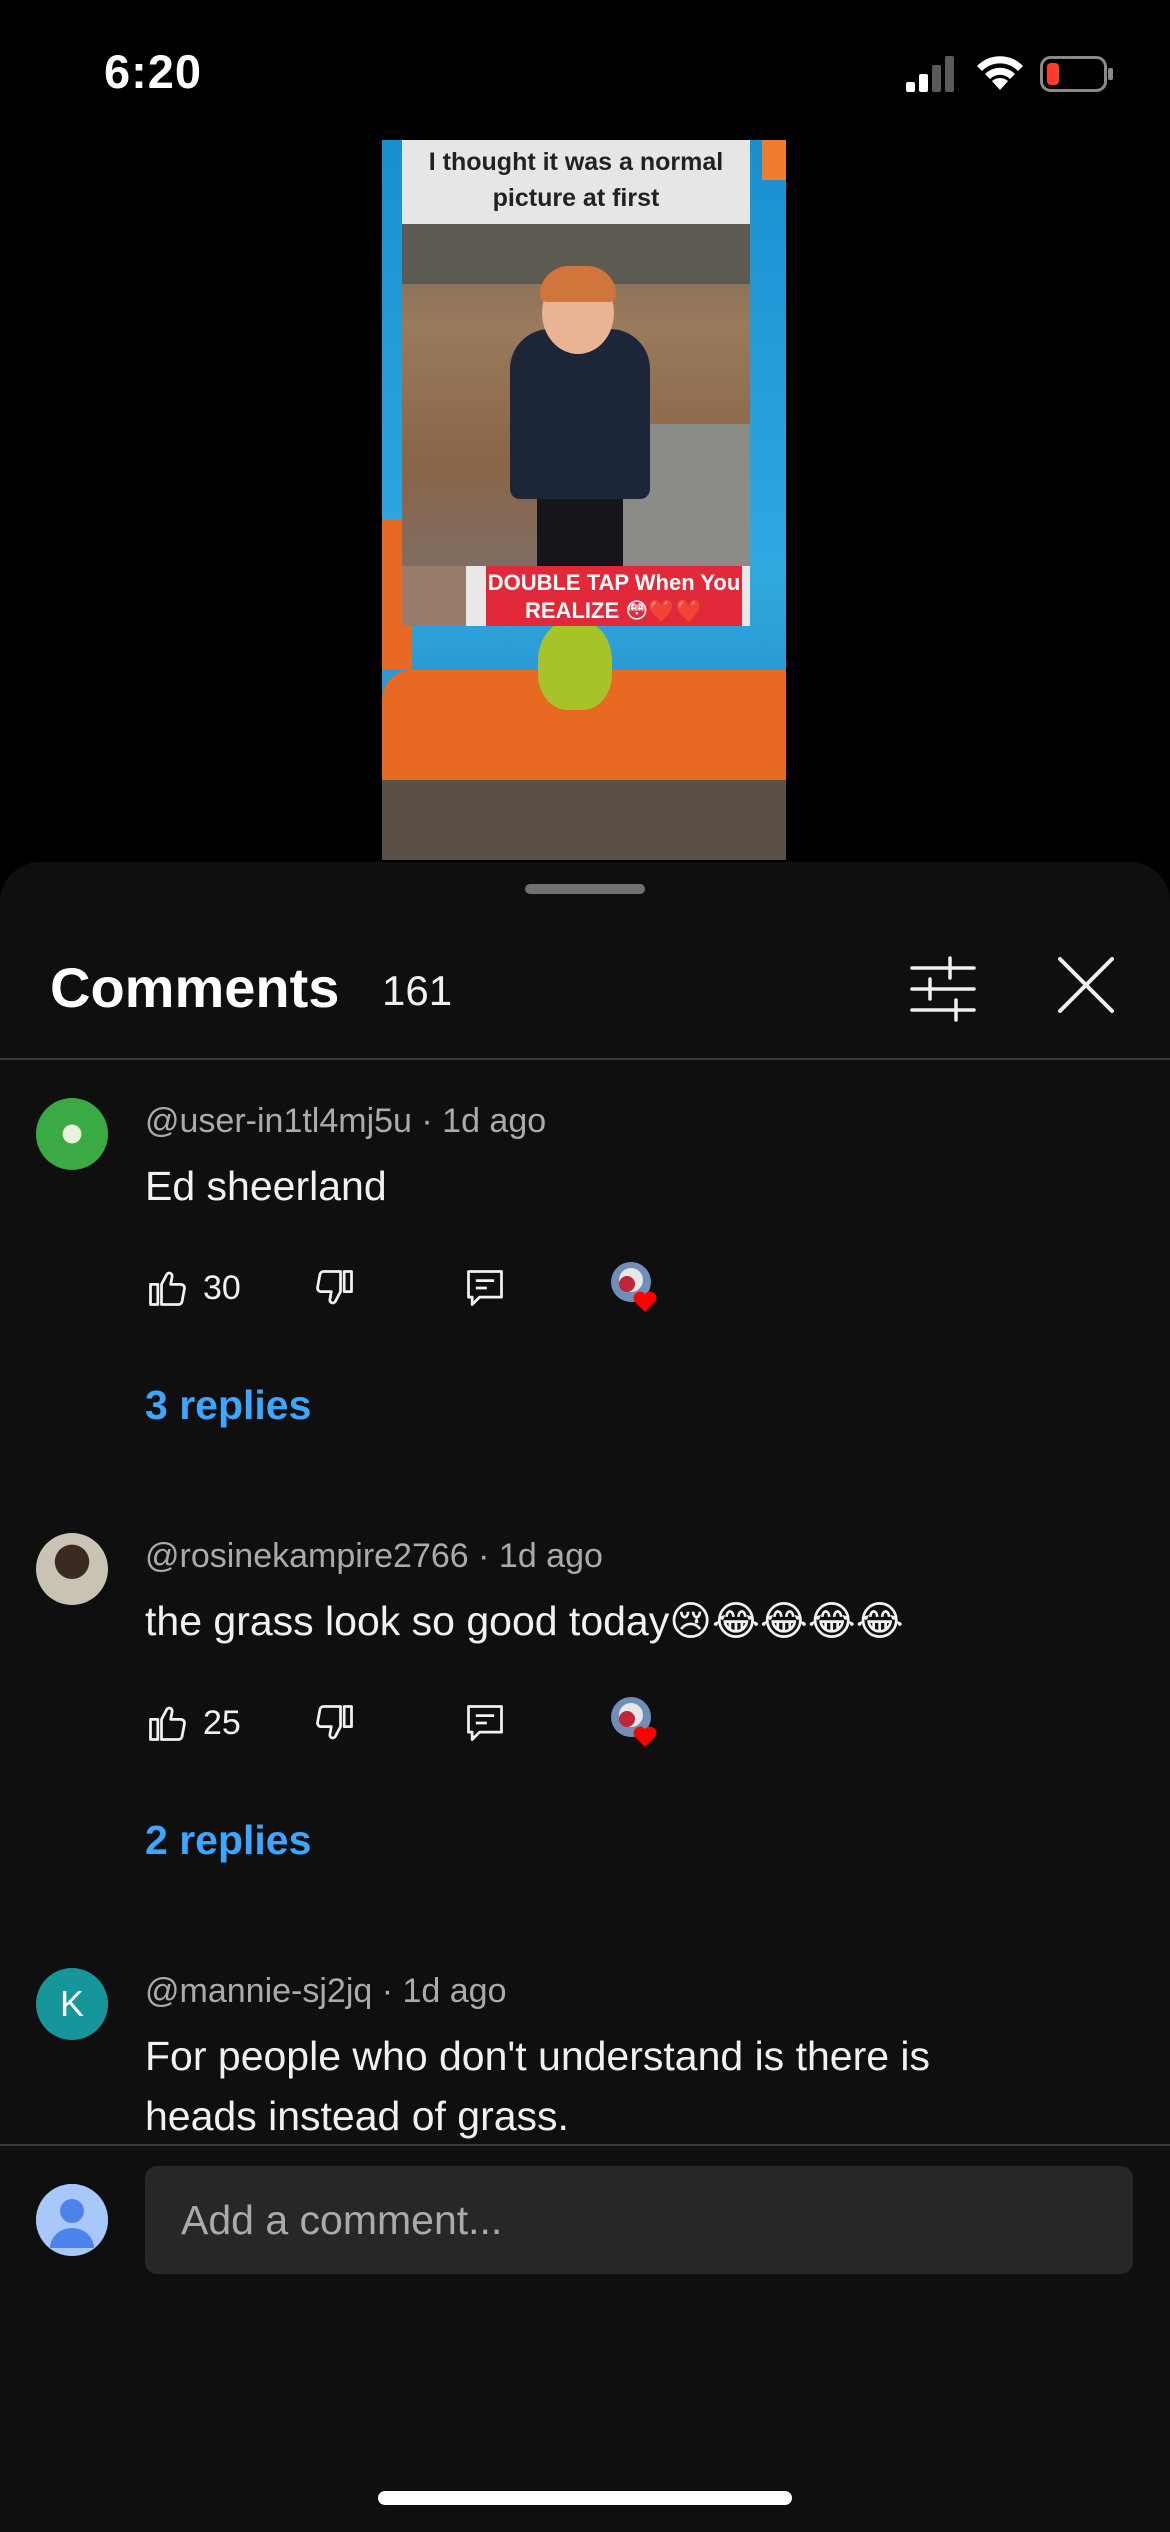  Describe the element at coordinates (425, 1288) in the screenshot. I see `comment-actions: 30` at that location.